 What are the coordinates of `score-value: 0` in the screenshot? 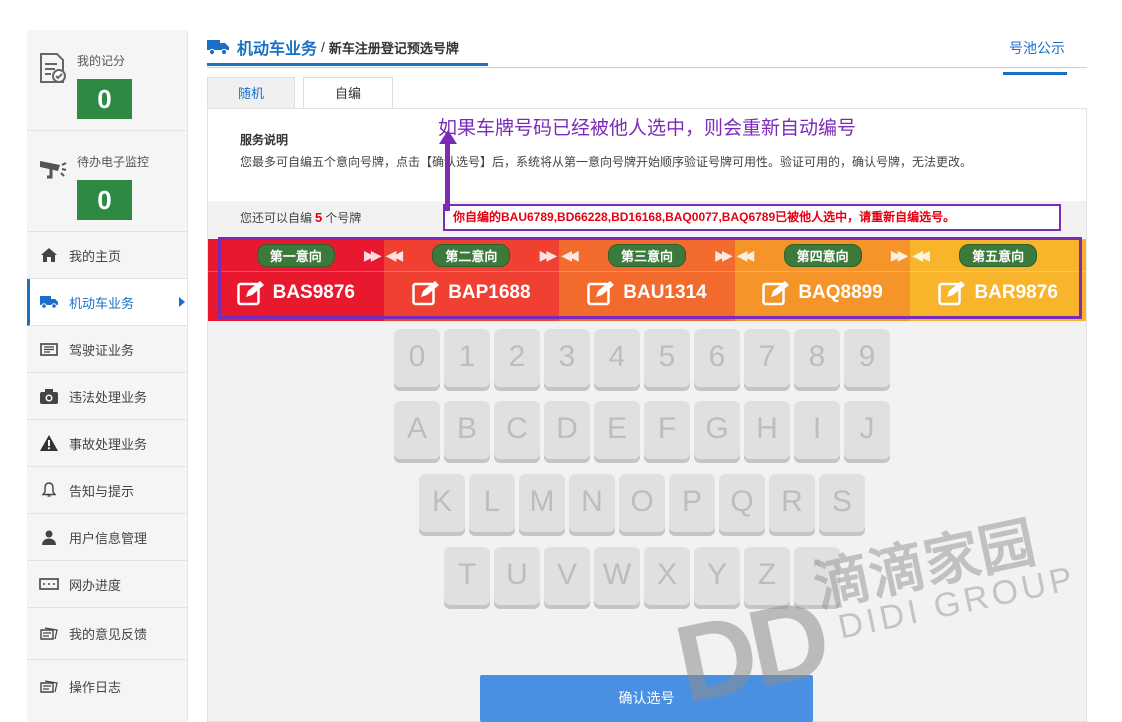 It's located at (104, 99).